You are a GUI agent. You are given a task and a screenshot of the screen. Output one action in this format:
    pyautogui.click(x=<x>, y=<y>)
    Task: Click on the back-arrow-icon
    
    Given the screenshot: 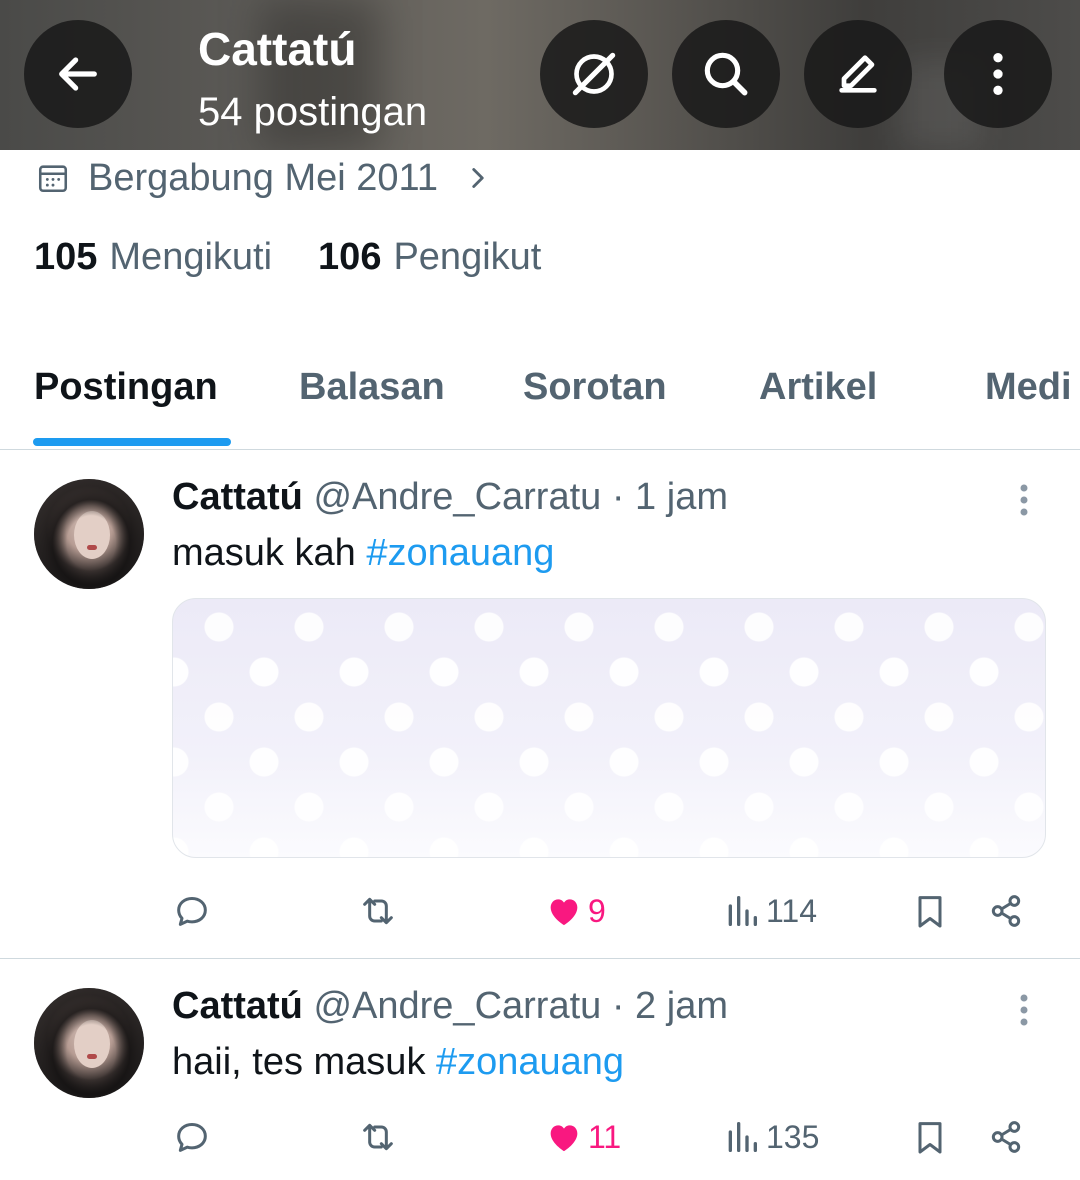 What is the action you would take?
    pyautogui.click(x=78, y=74)
    